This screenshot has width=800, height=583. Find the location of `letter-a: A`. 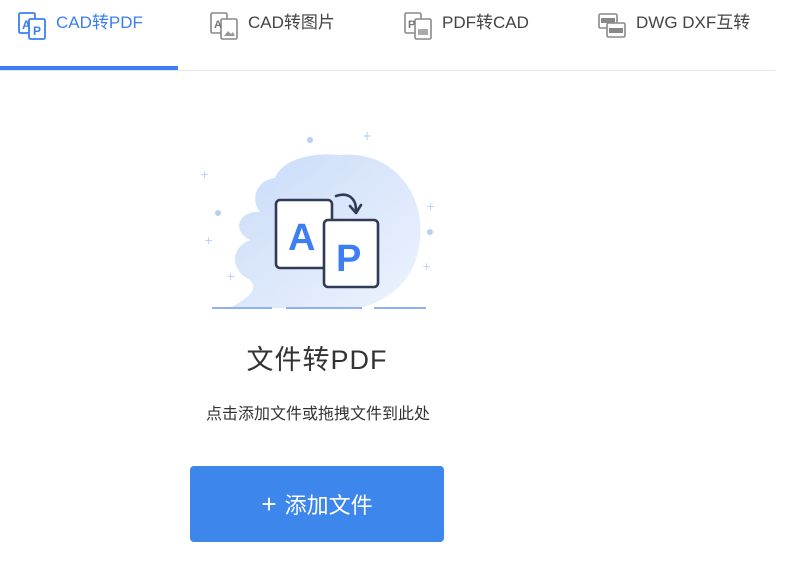

letter-a: A is located at coordinates (301, 238).